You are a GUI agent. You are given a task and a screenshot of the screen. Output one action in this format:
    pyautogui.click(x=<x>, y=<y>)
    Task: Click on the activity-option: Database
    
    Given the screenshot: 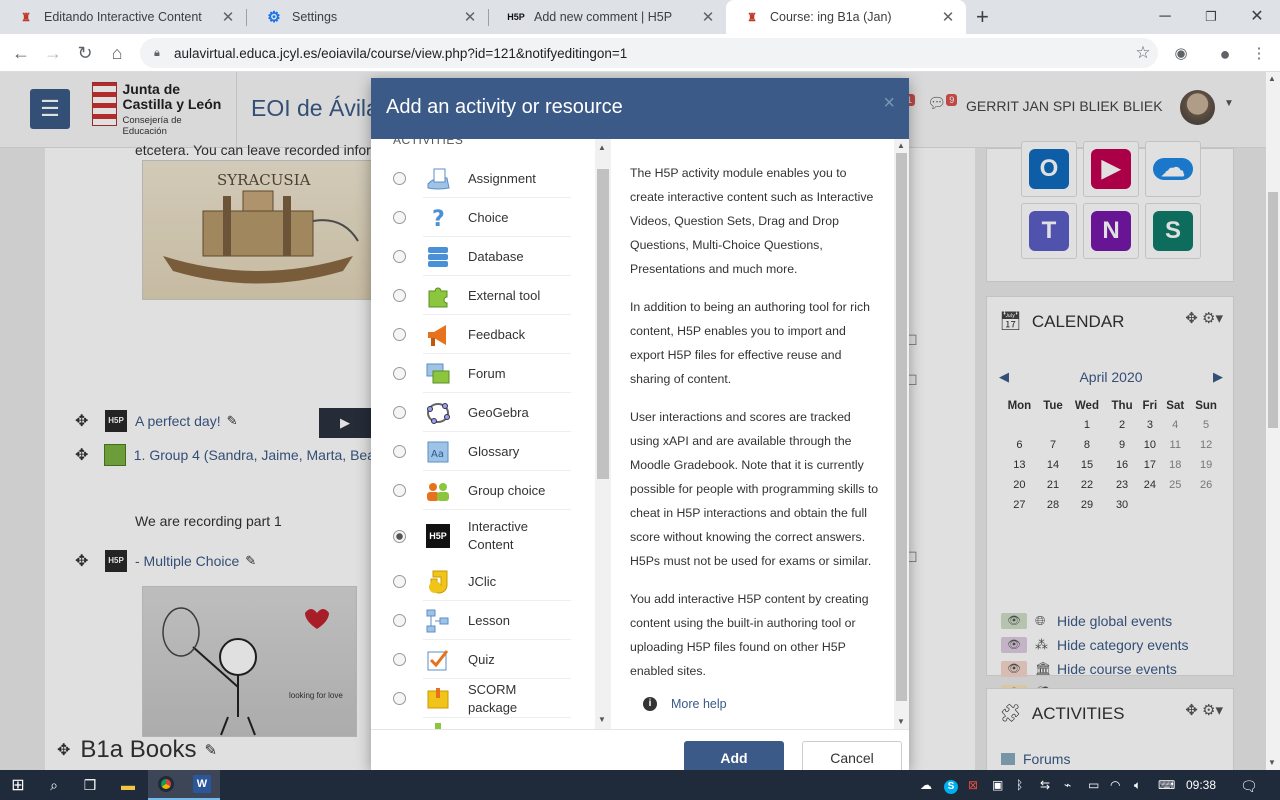 What is the action you would take?
    pyautogui.click(x=482, y=256)
    